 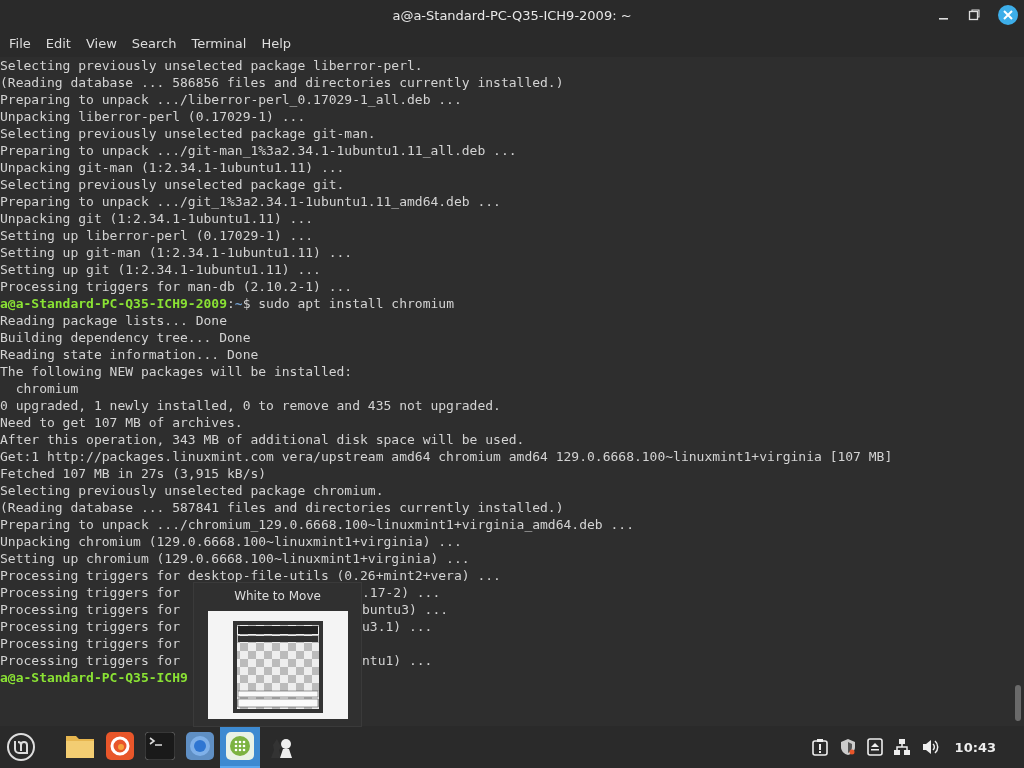 What do you see at coordinates (277, 596) in the screenshot?
I see `preview-title: White to Move` at bounding box center [277, 596].